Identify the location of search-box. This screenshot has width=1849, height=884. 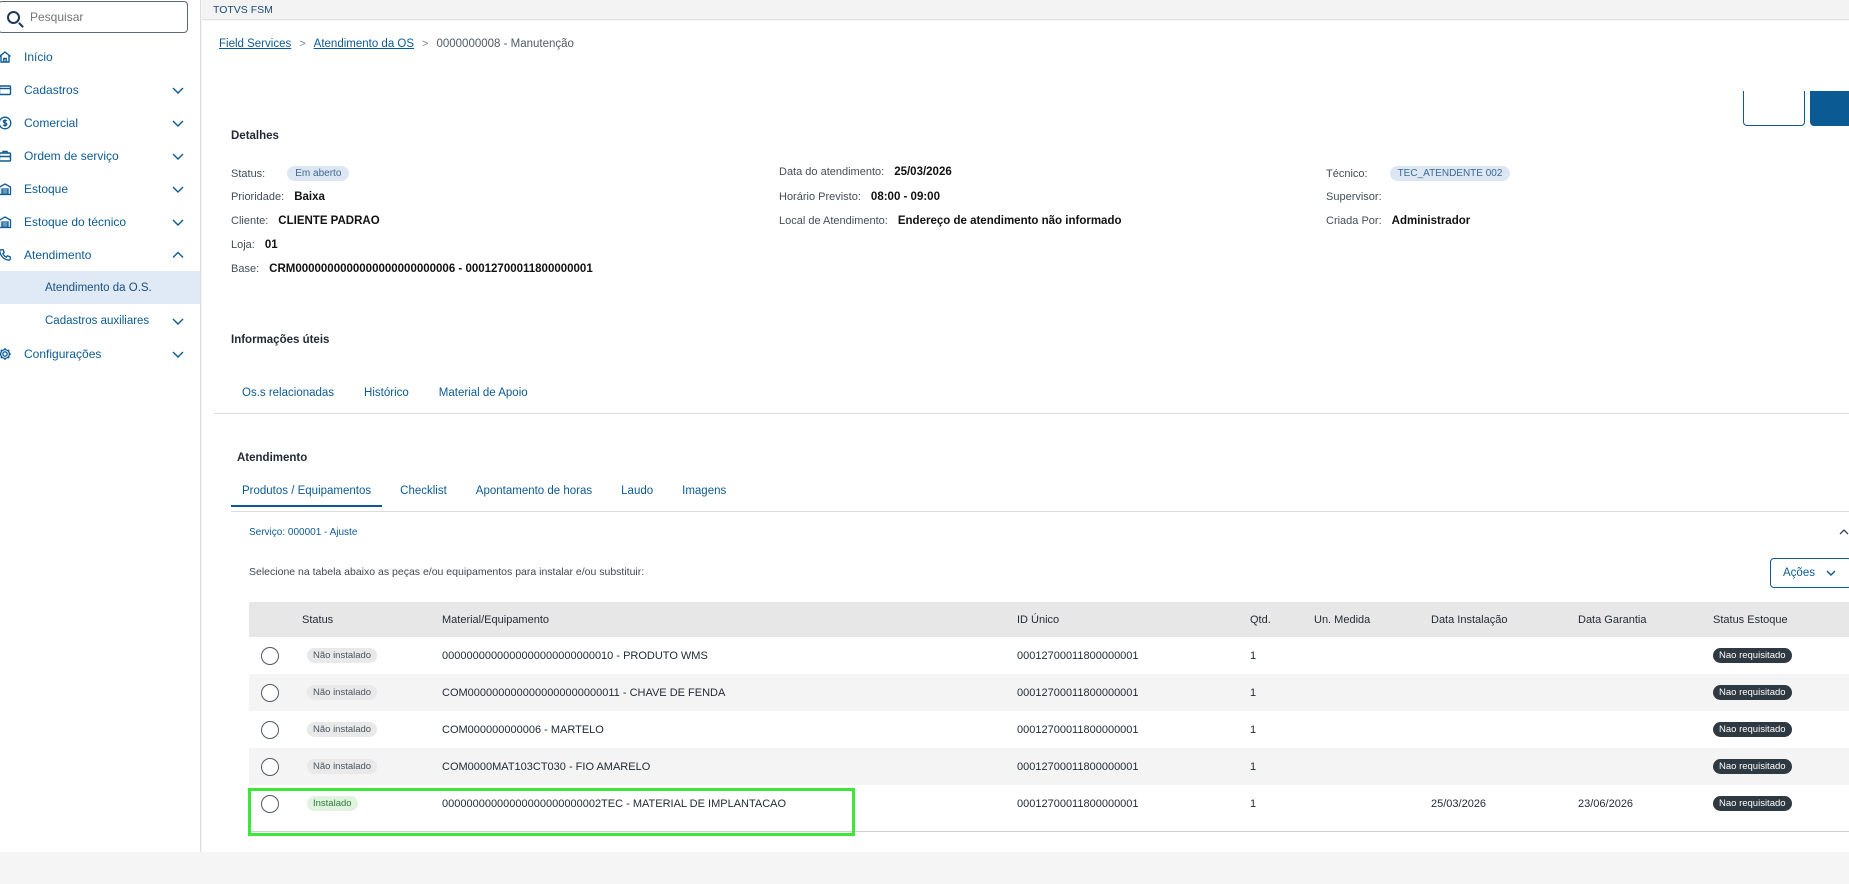
(94, 17).